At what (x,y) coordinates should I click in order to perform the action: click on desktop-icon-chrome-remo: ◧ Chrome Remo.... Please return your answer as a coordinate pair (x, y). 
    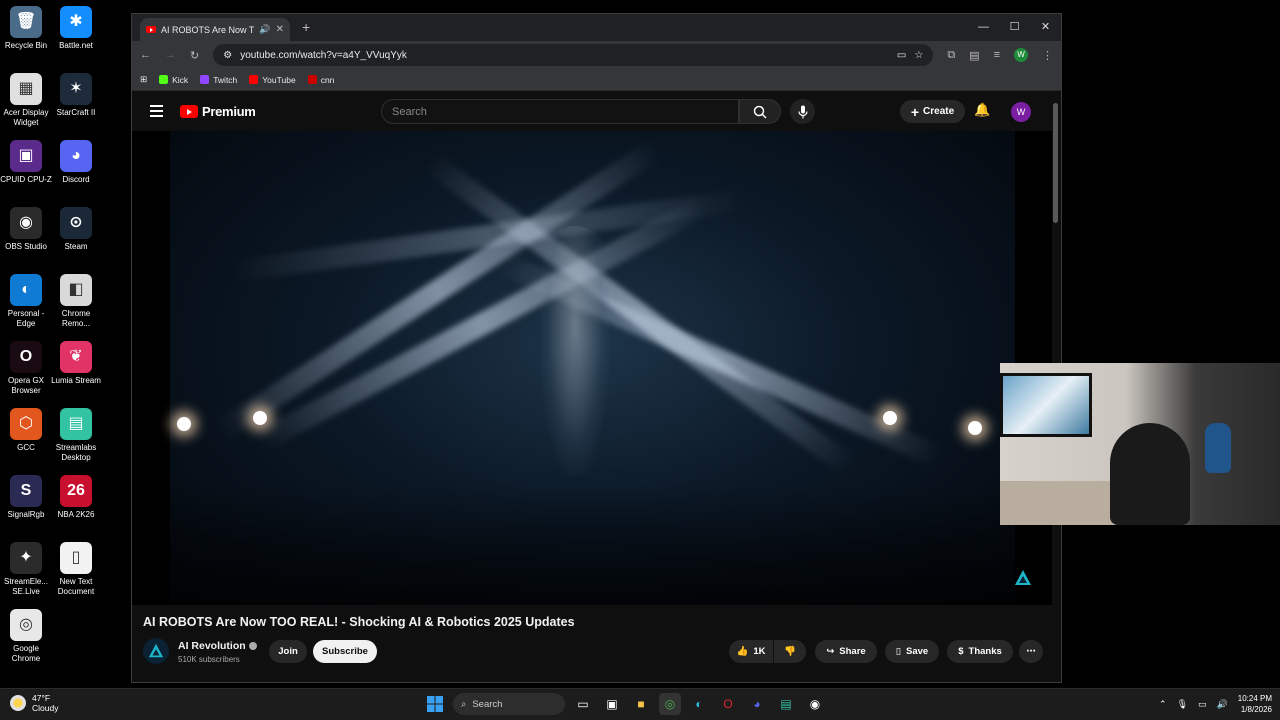
    Looking at the image, I should click on (76, 301).